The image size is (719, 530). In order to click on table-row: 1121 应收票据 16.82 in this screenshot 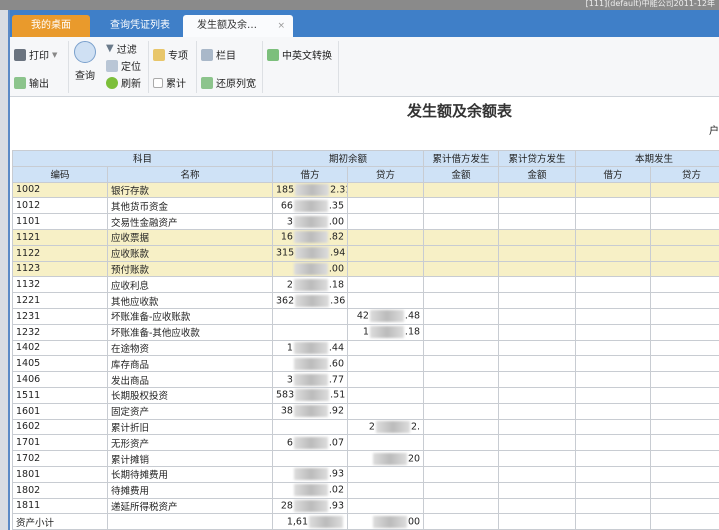, I will do `click(365, 237)`.